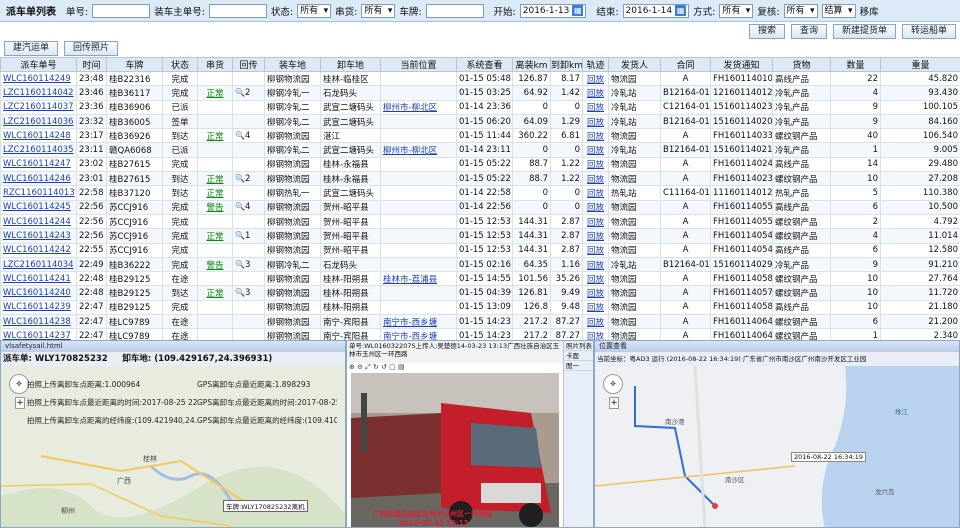  Describe the element at coordinates (741, 64) in the screenshot. I see `column-header: 发货通知` at that location.